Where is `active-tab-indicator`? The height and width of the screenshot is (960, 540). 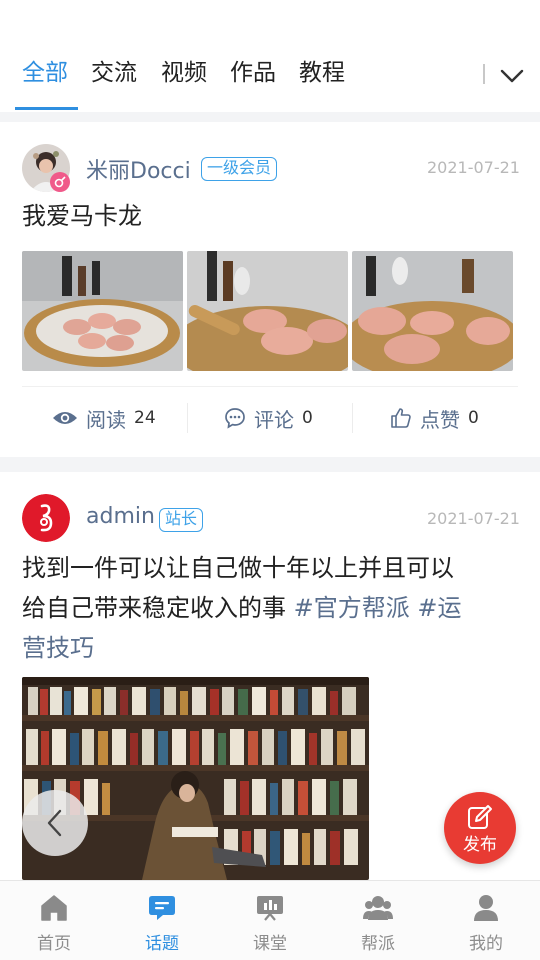
active-tab-indicator is located at coordinates (46, 108).